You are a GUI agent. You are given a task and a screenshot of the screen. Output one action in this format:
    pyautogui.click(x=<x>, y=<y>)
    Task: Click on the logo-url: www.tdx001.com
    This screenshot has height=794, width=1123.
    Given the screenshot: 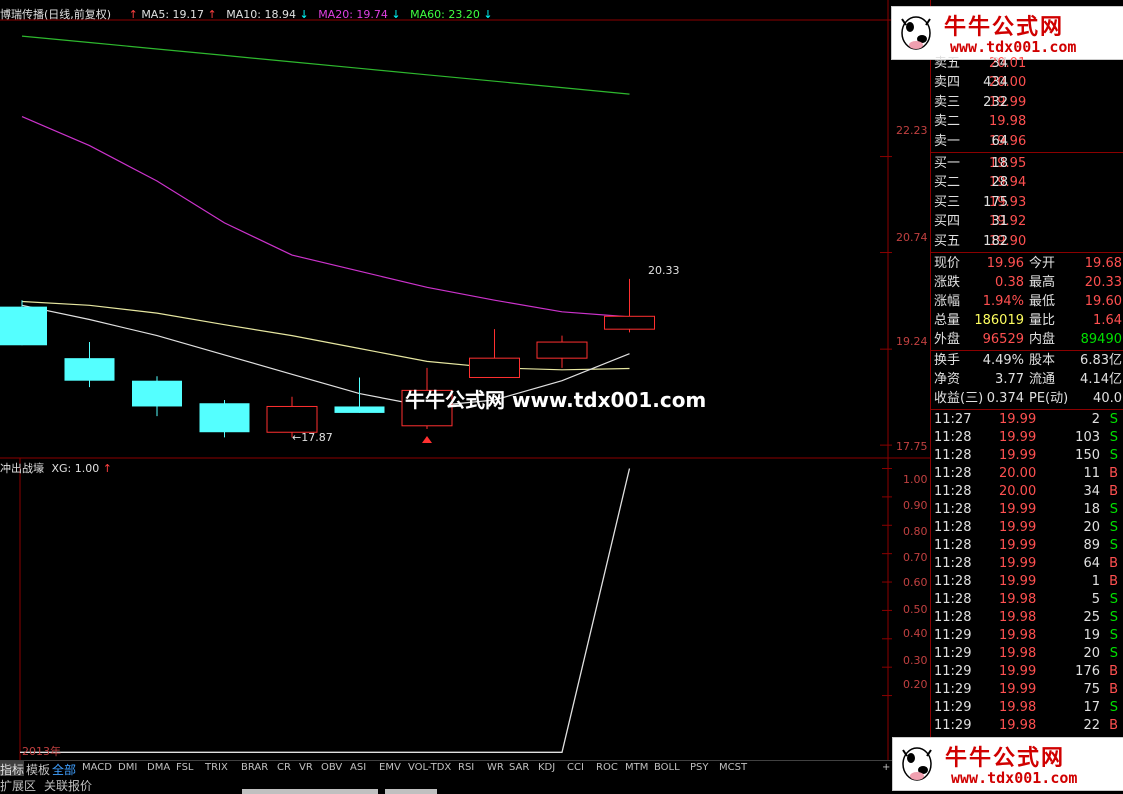 What is the action you would take?
    pyautogui.click(x=1014, y=778)
    